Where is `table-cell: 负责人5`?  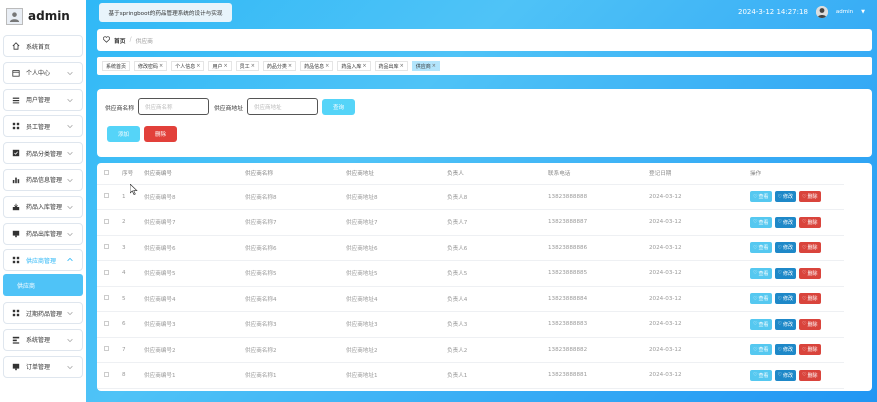
table-cell: 负责人5 is located at coordinates (497, 273).